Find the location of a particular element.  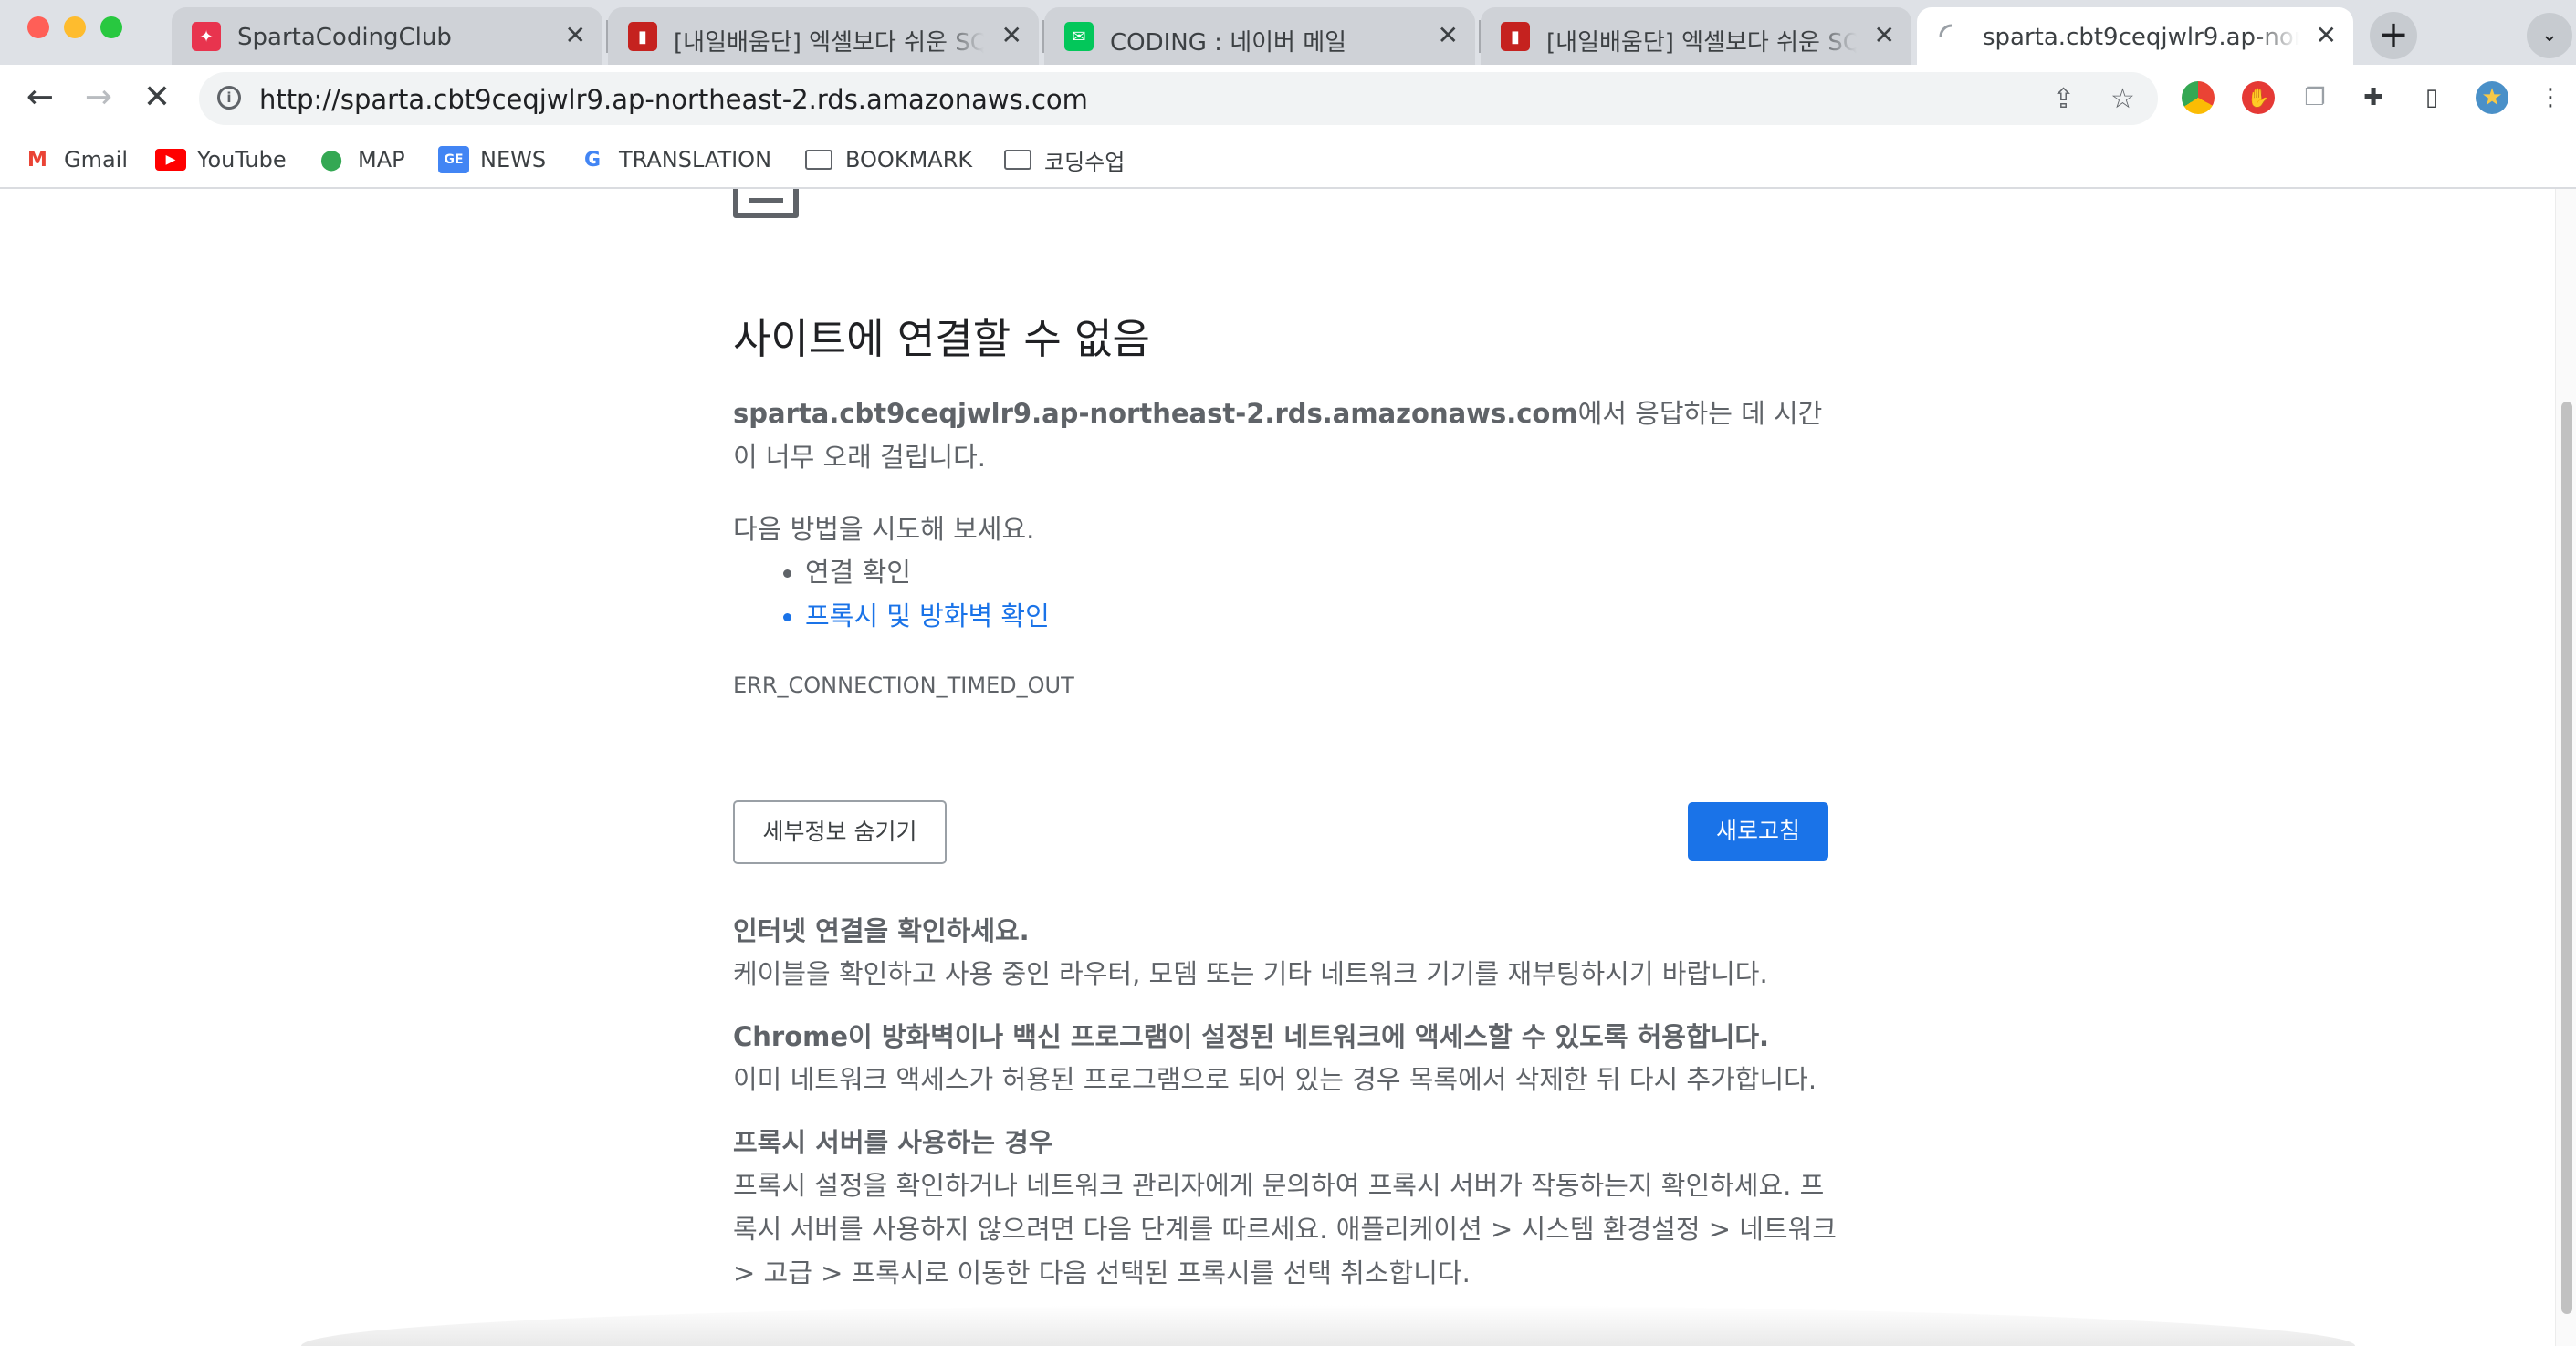

forward-button: → is located at coordinates (99, 98).